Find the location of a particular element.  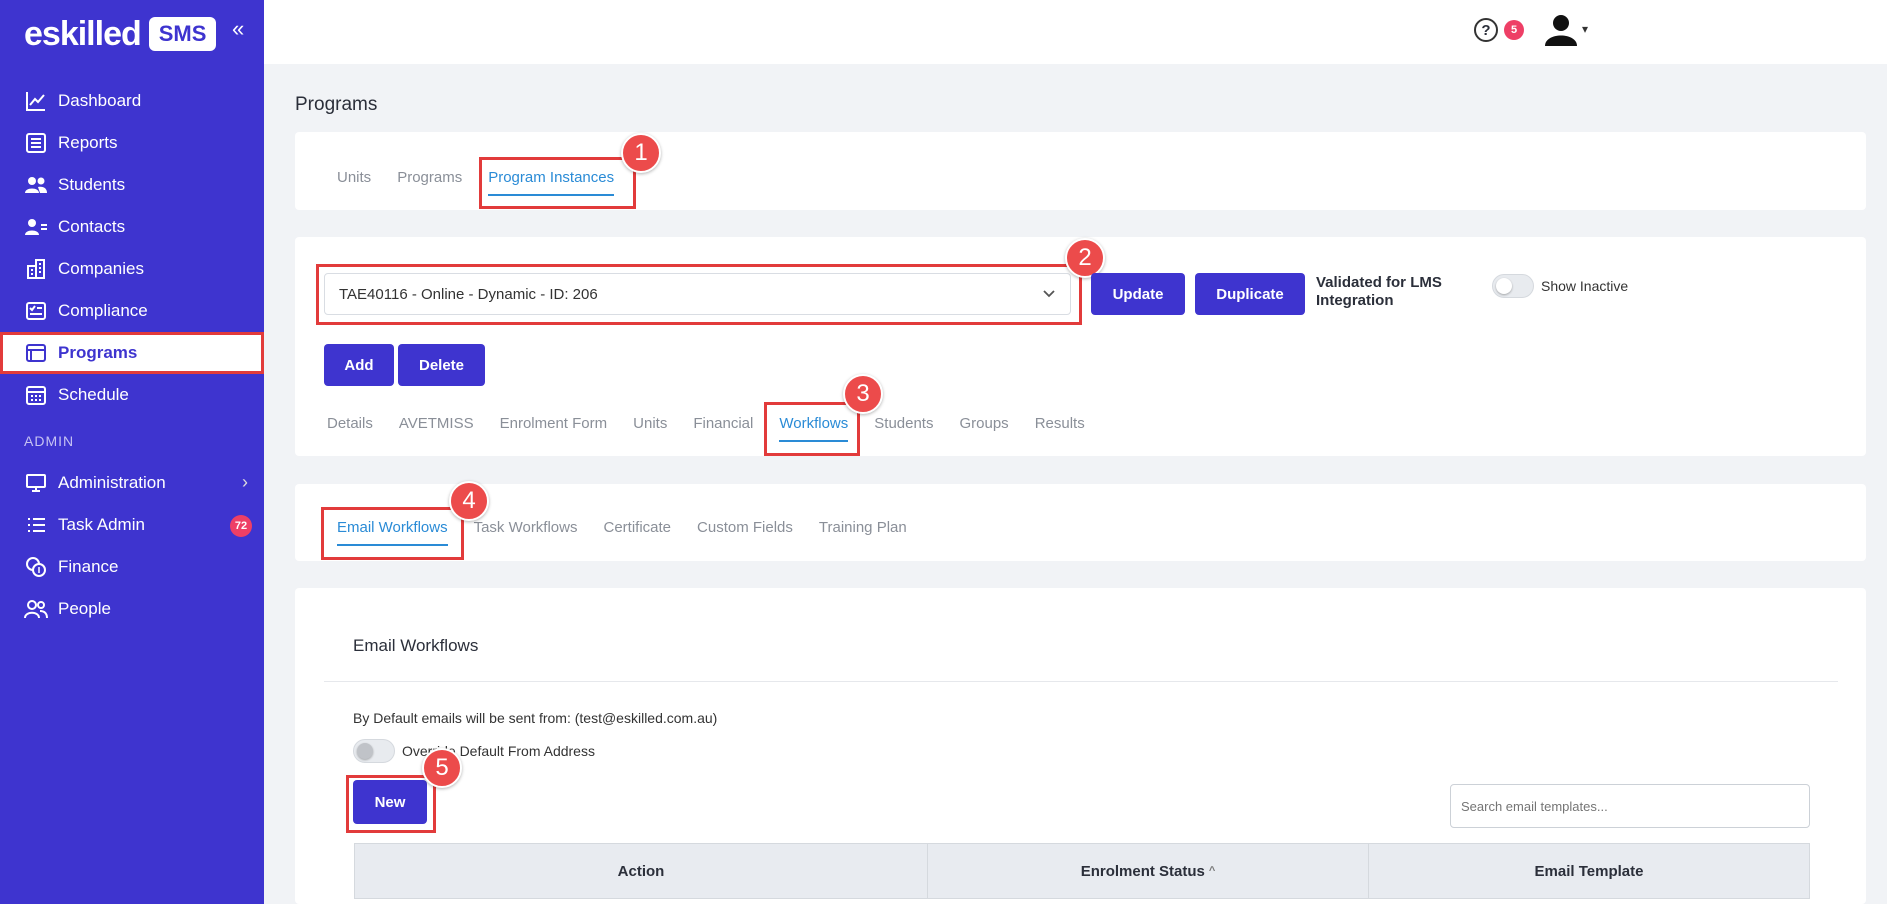

notification-badge: 5 is located at coordinates (1514, 30).